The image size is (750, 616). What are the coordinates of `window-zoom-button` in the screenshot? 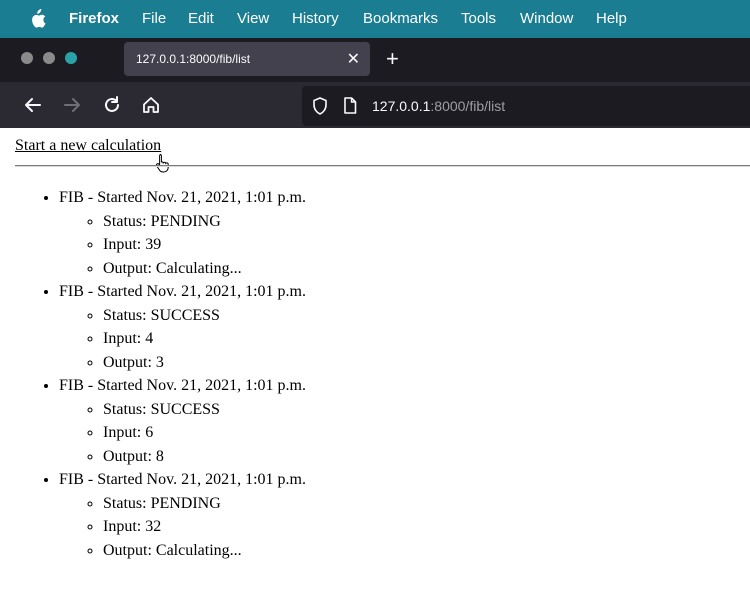 It's located at (71, 58).